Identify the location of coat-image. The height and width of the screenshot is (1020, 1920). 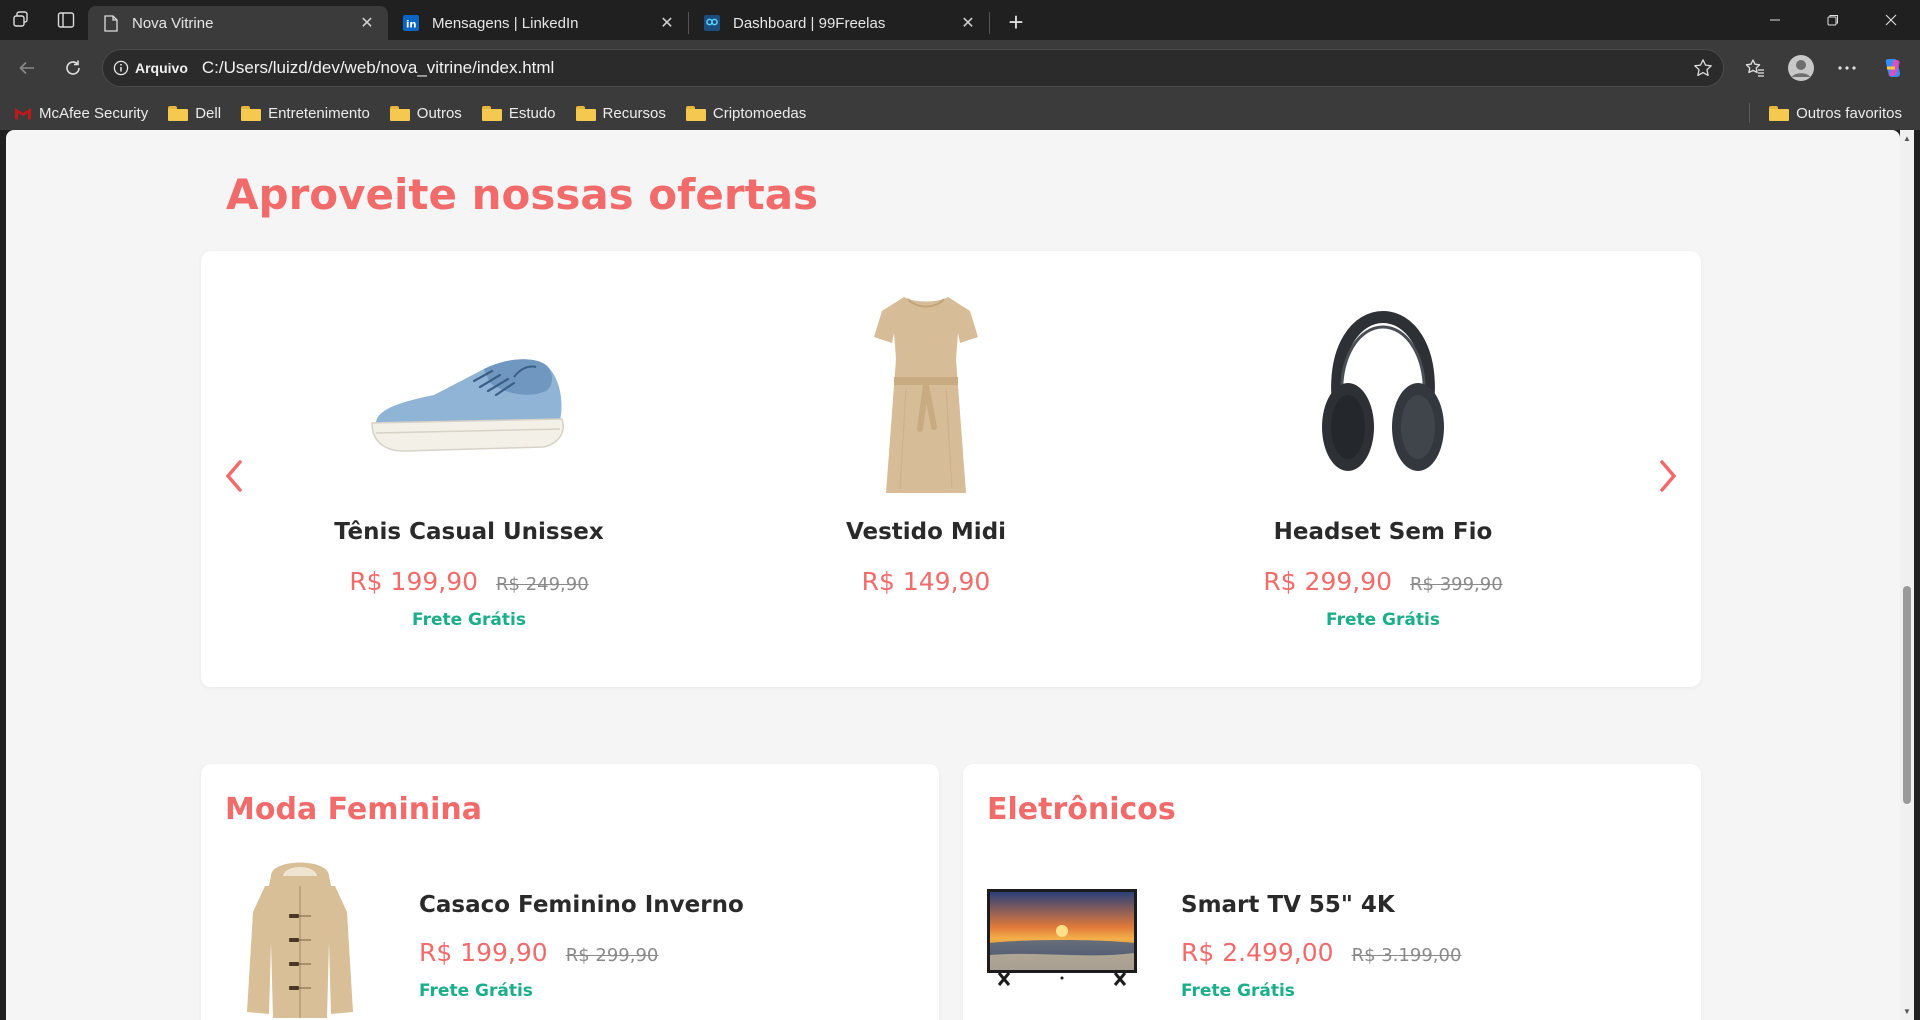
(300, 936).